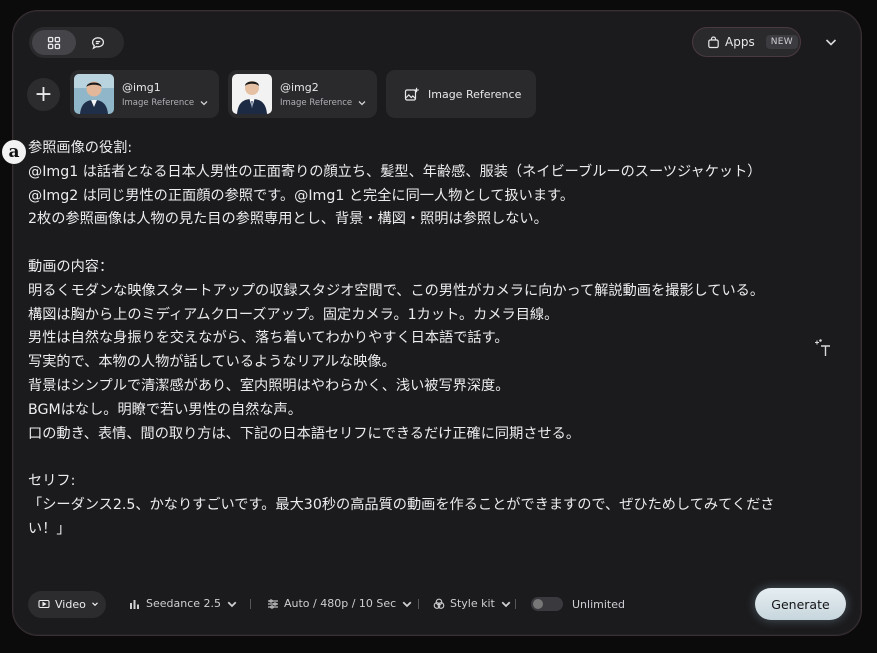 The width and height of the screenshot is (877, 653). I want to click on bag-icon, so click(713, 41).